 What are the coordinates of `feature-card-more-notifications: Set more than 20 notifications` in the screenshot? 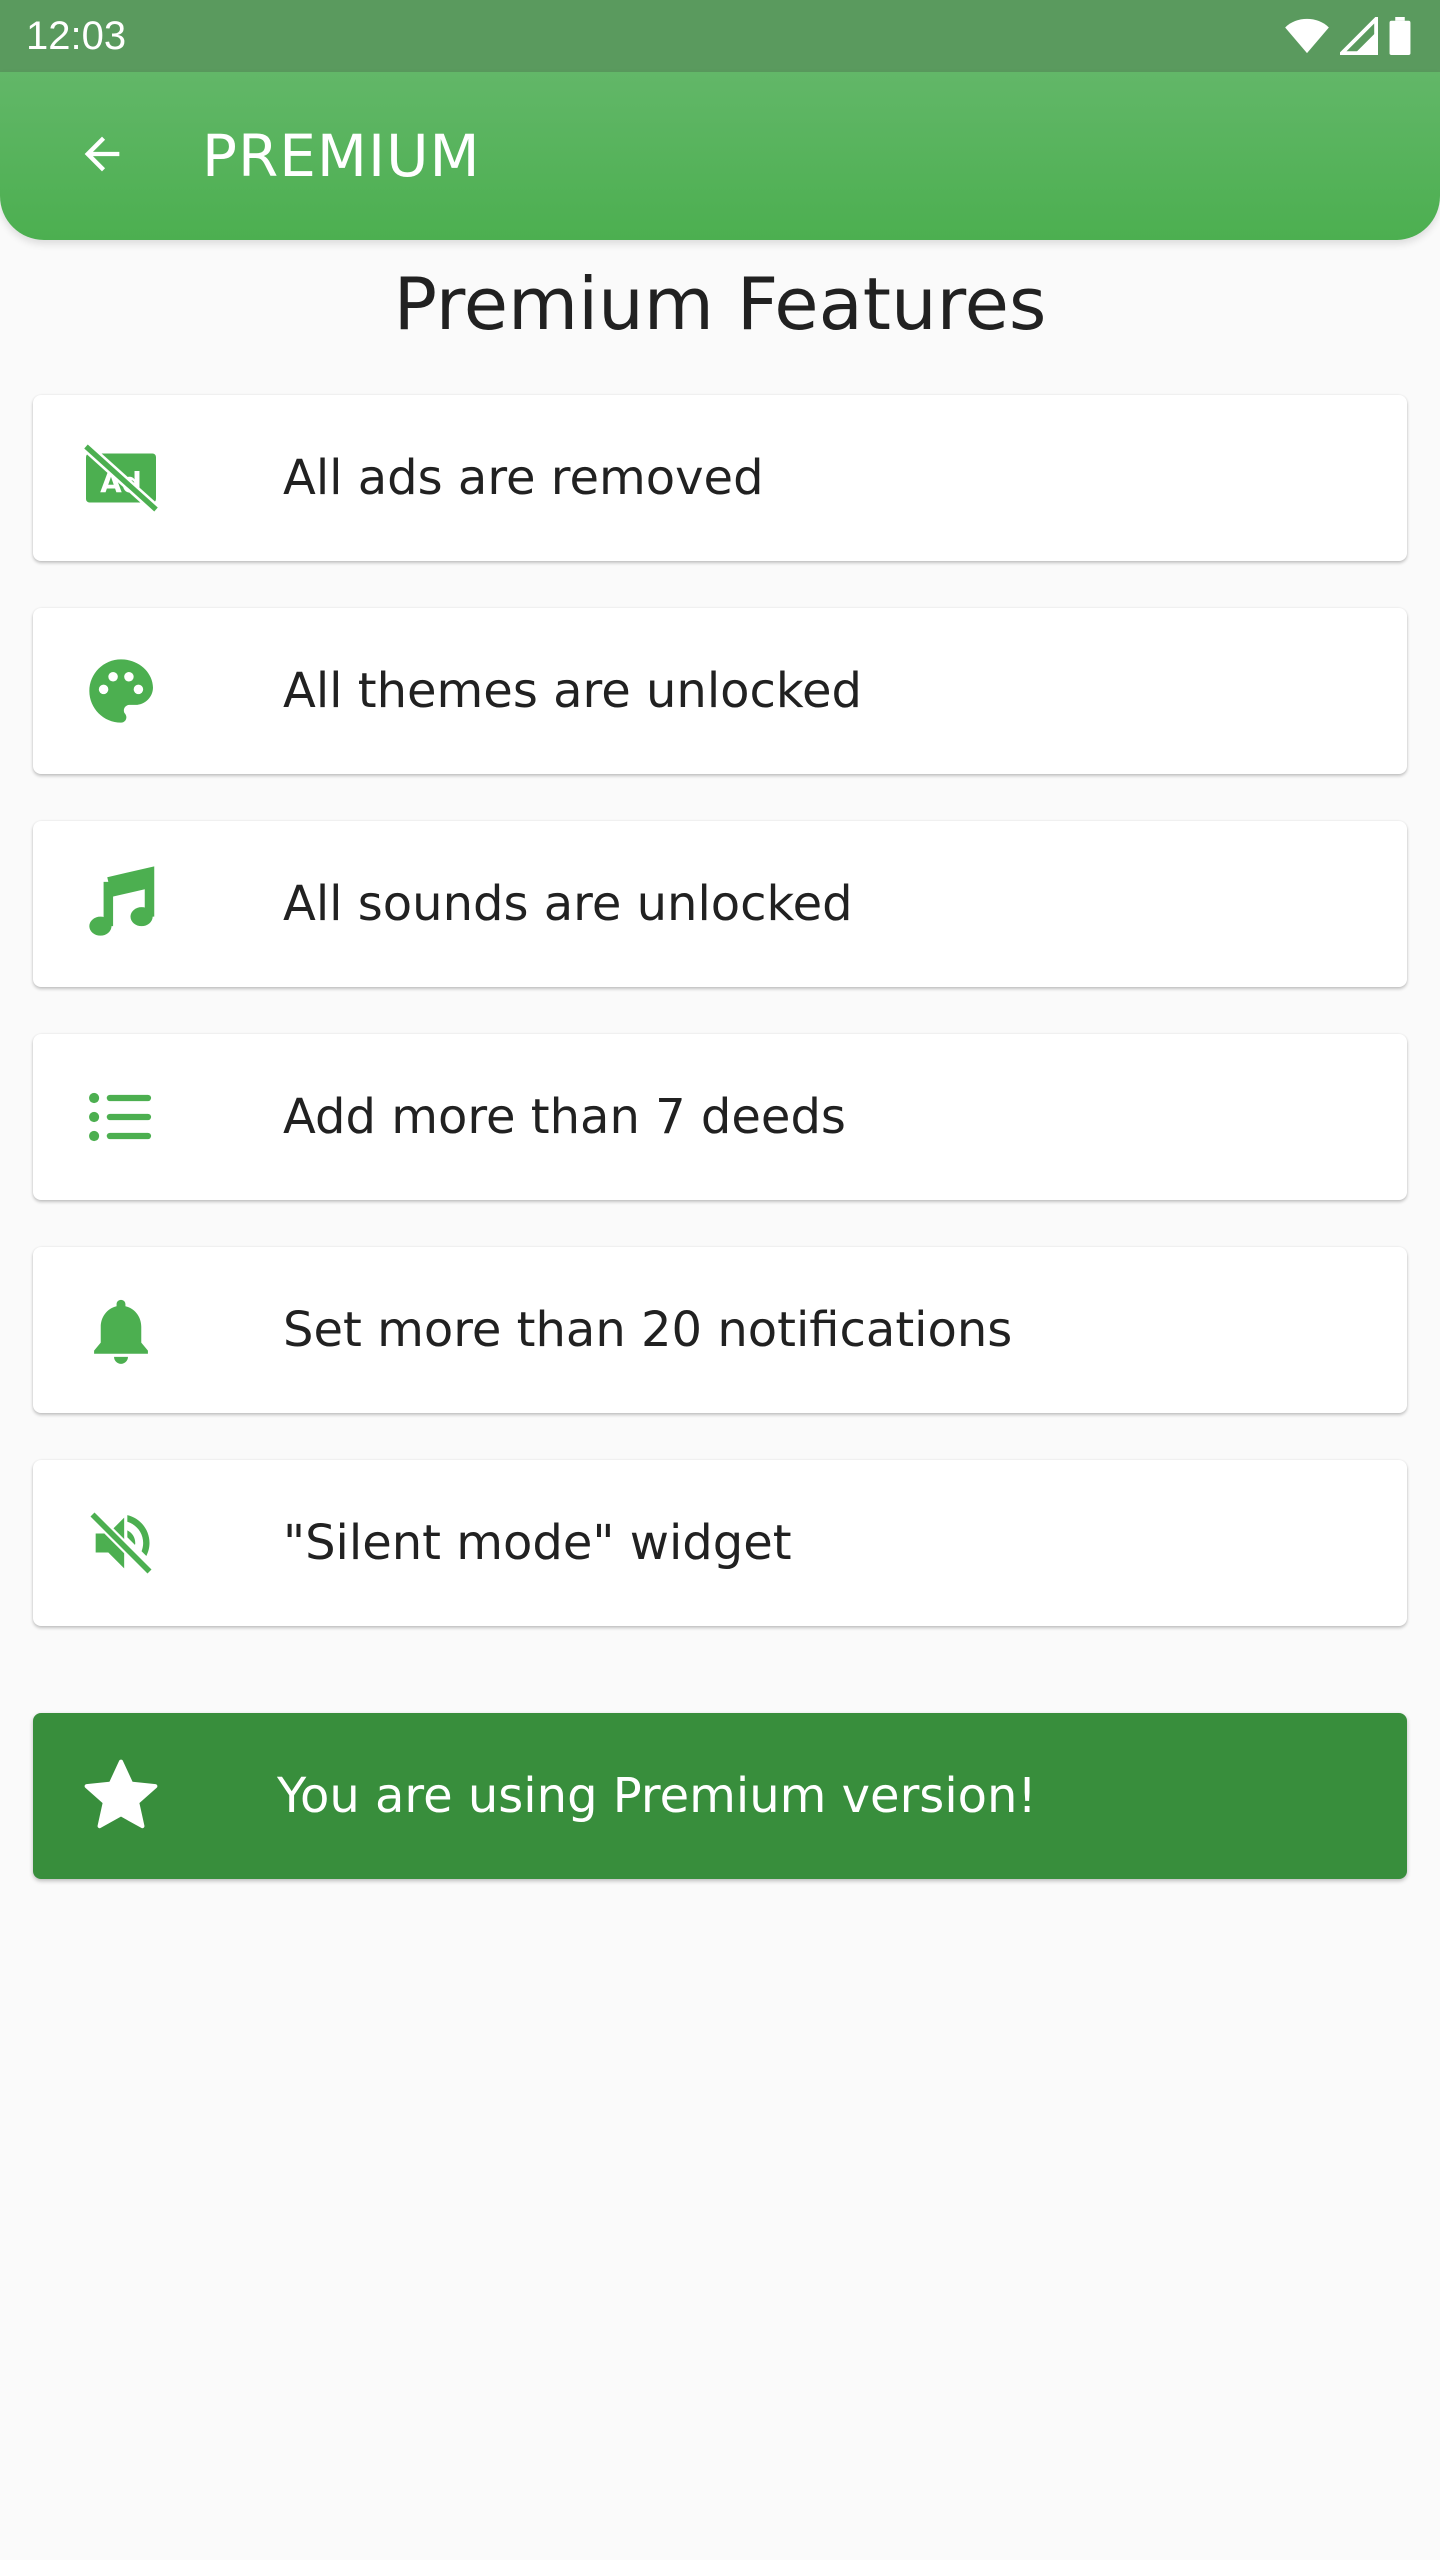 It's located at (720, 1330).